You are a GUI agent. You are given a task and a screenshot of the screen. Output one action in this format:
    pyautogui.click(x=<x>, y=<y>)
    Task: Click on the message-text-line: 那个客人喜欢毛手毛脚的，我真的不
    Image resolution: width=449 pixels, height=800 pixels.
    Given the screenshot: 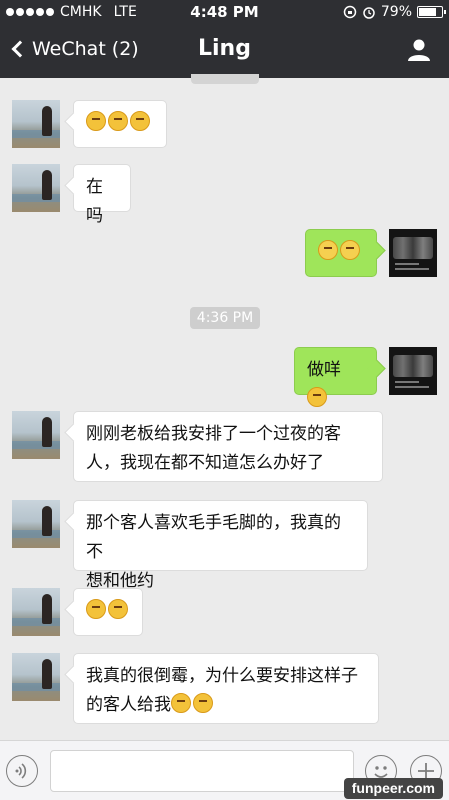 What is the action you would take?
    pyautogui.click(x=213, y=537)
    